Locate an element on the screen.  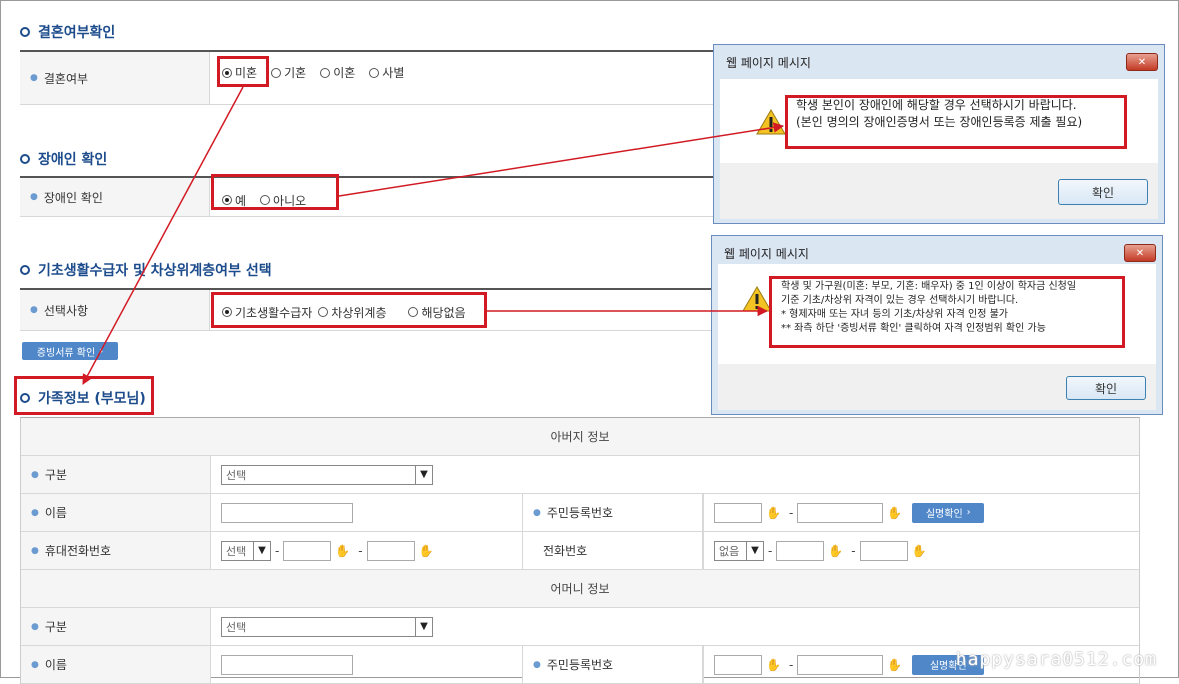
arrow-to-dialog1 is located at coordinates (561, 159).